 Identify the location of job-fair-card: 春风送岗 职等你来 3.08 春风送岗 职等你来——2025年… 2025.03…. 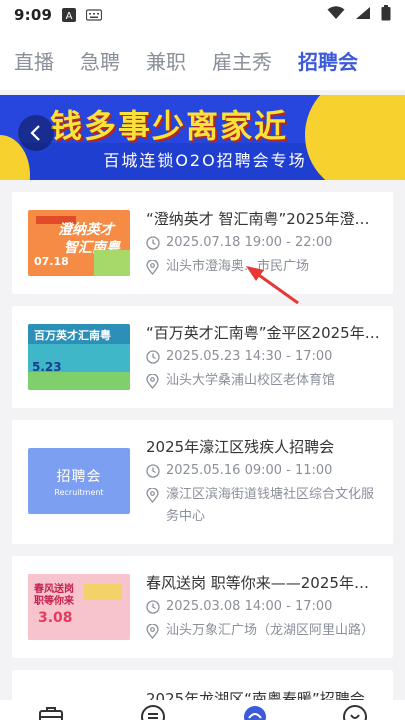
(202, 607).